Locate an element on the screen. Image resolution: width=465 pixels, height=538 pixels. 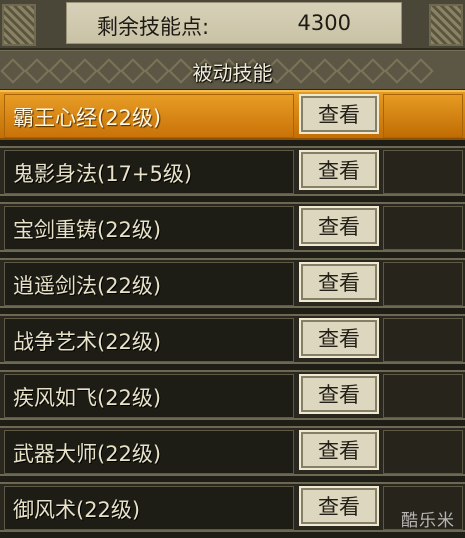
skill-points-label: 剩余技能点: is located at coordinates (153, 27).